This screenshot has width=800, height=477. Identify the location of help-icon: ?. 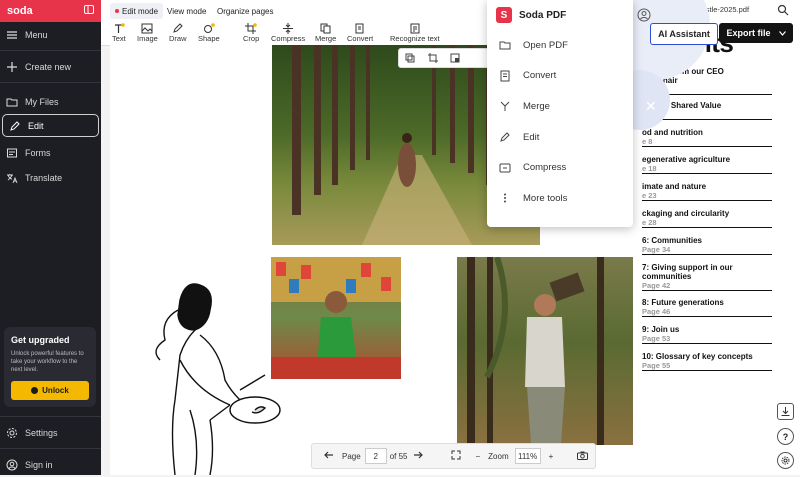
(785, 436).